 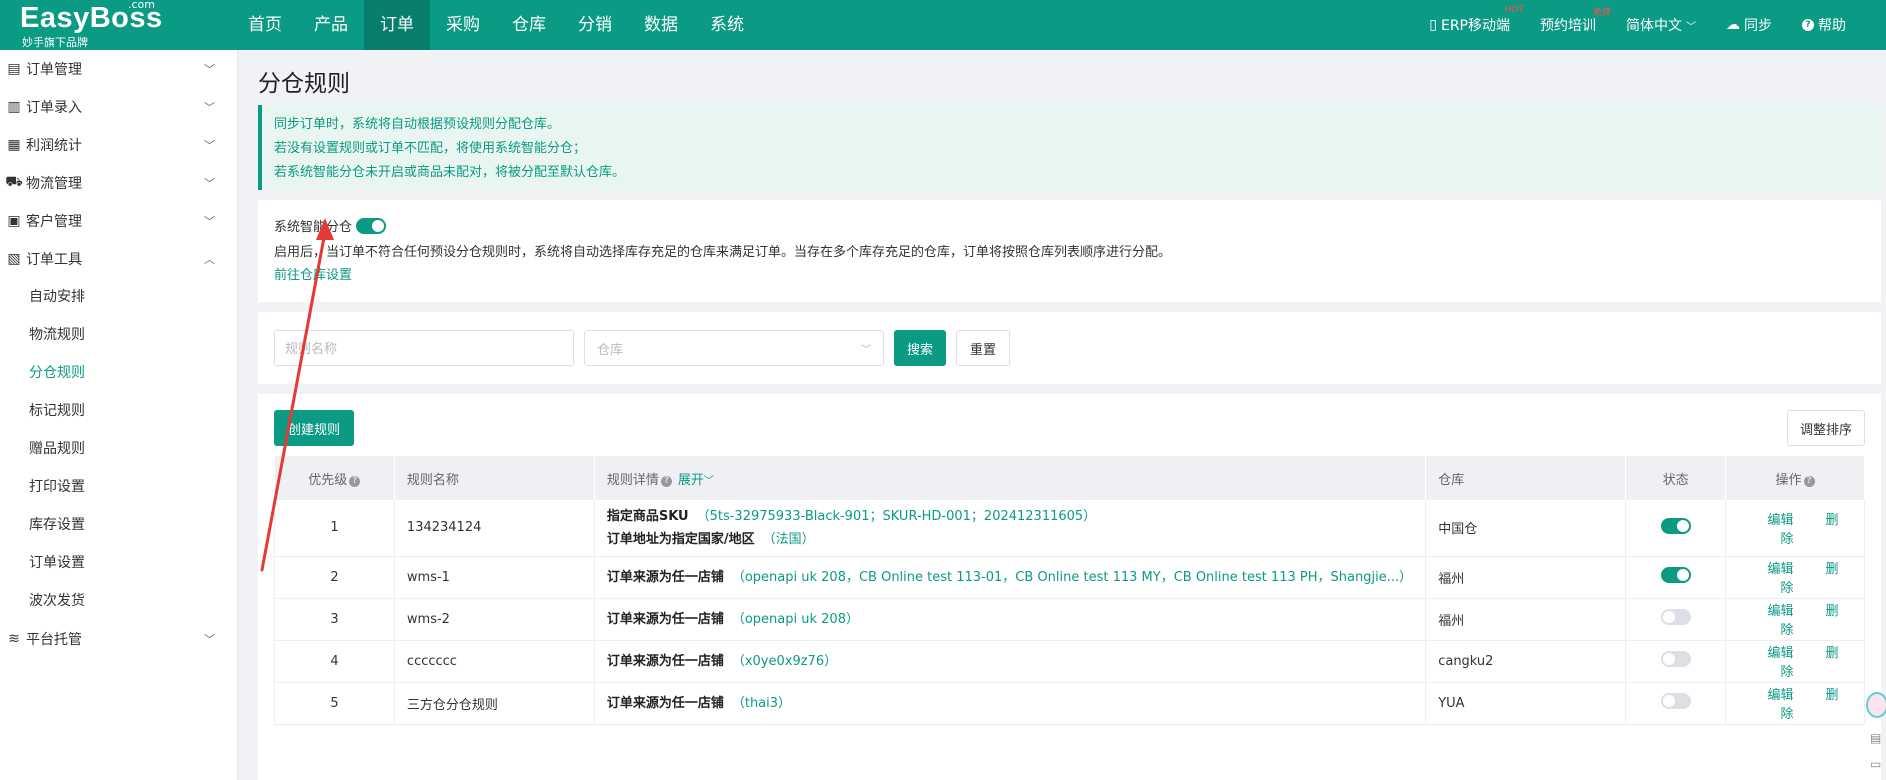 What do you see at coordinates (334, 528) in the screenshot?
I see `priority-cell: 1` at bounding box center [334, 528].